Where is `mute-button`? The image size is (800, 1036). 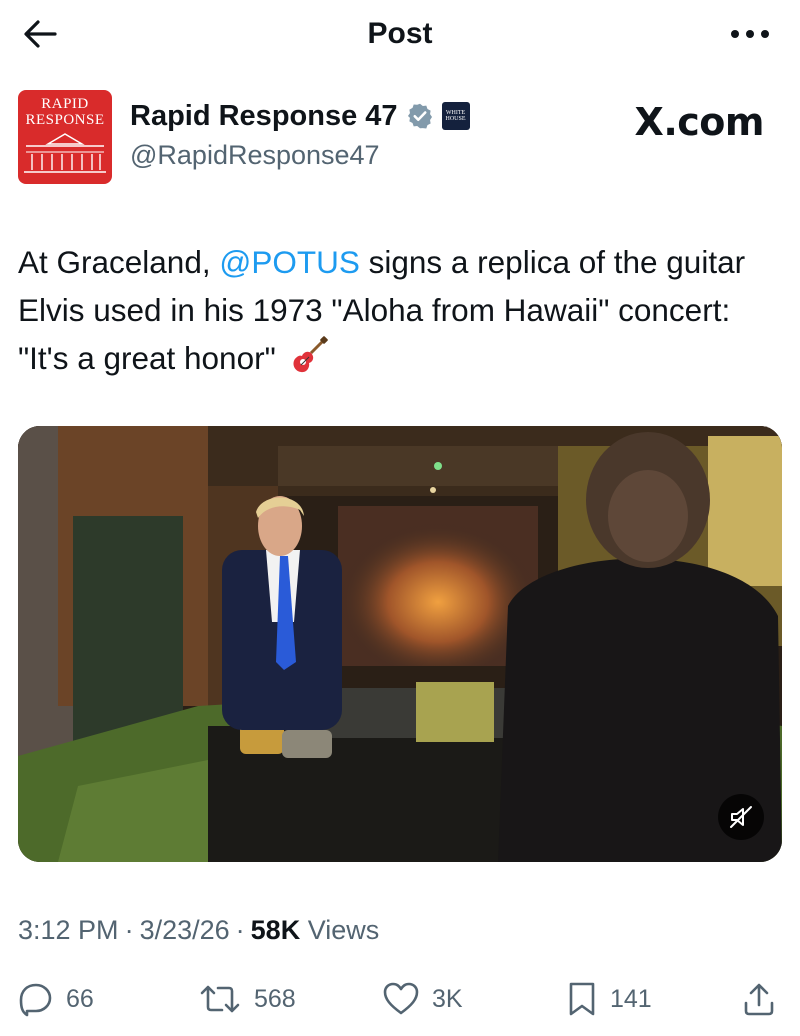
mute-button is located at coordinates (741, 817).